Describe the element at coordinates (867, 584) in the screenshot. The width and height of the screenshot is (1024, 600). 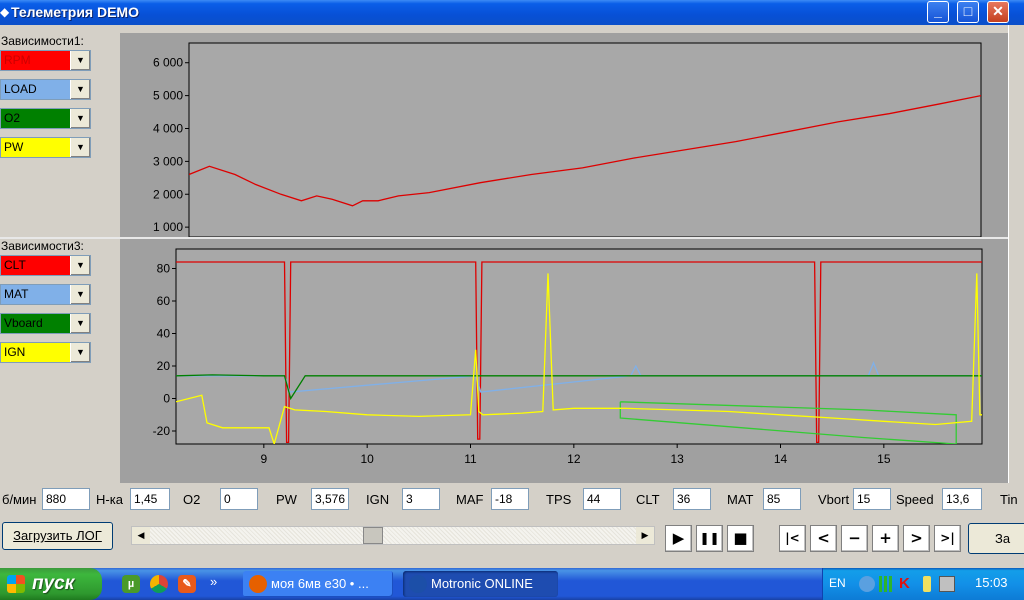
I see `tray-back-icon` at that location.